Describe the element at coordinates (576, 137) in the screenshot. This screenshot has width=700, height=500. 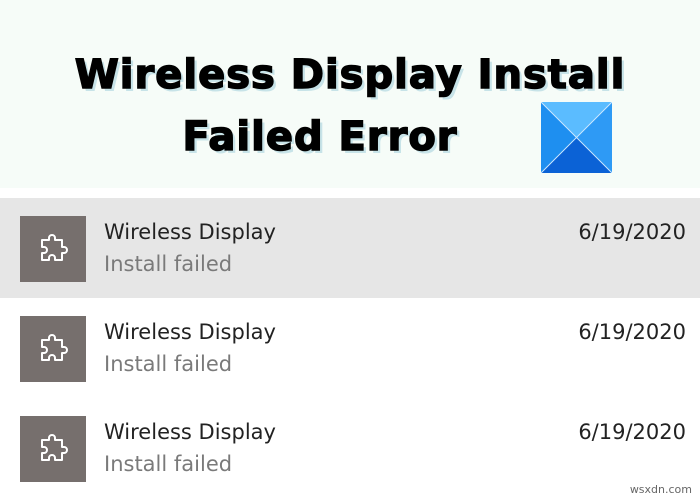
I see `windows-logo-icon` at that location.